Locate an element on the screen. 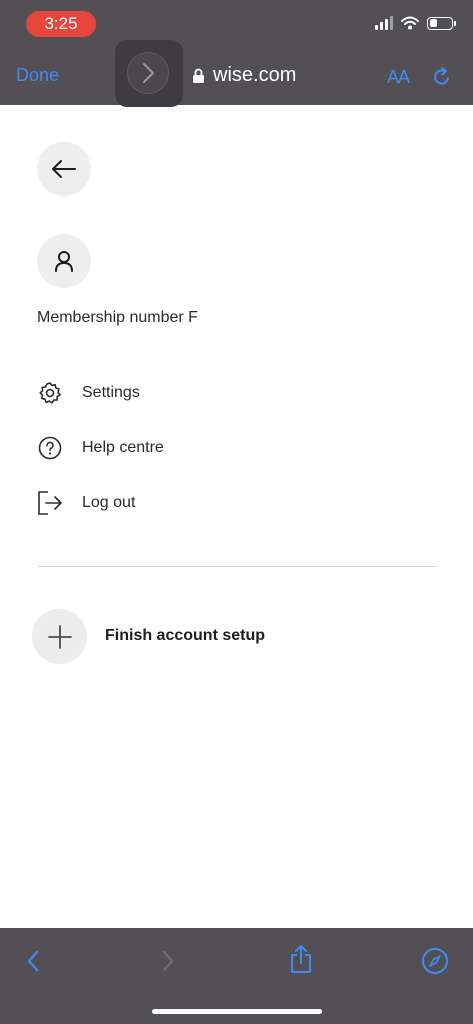 This screenshot has width=473, height=1024. back-button is located at coordinates (64, 169).